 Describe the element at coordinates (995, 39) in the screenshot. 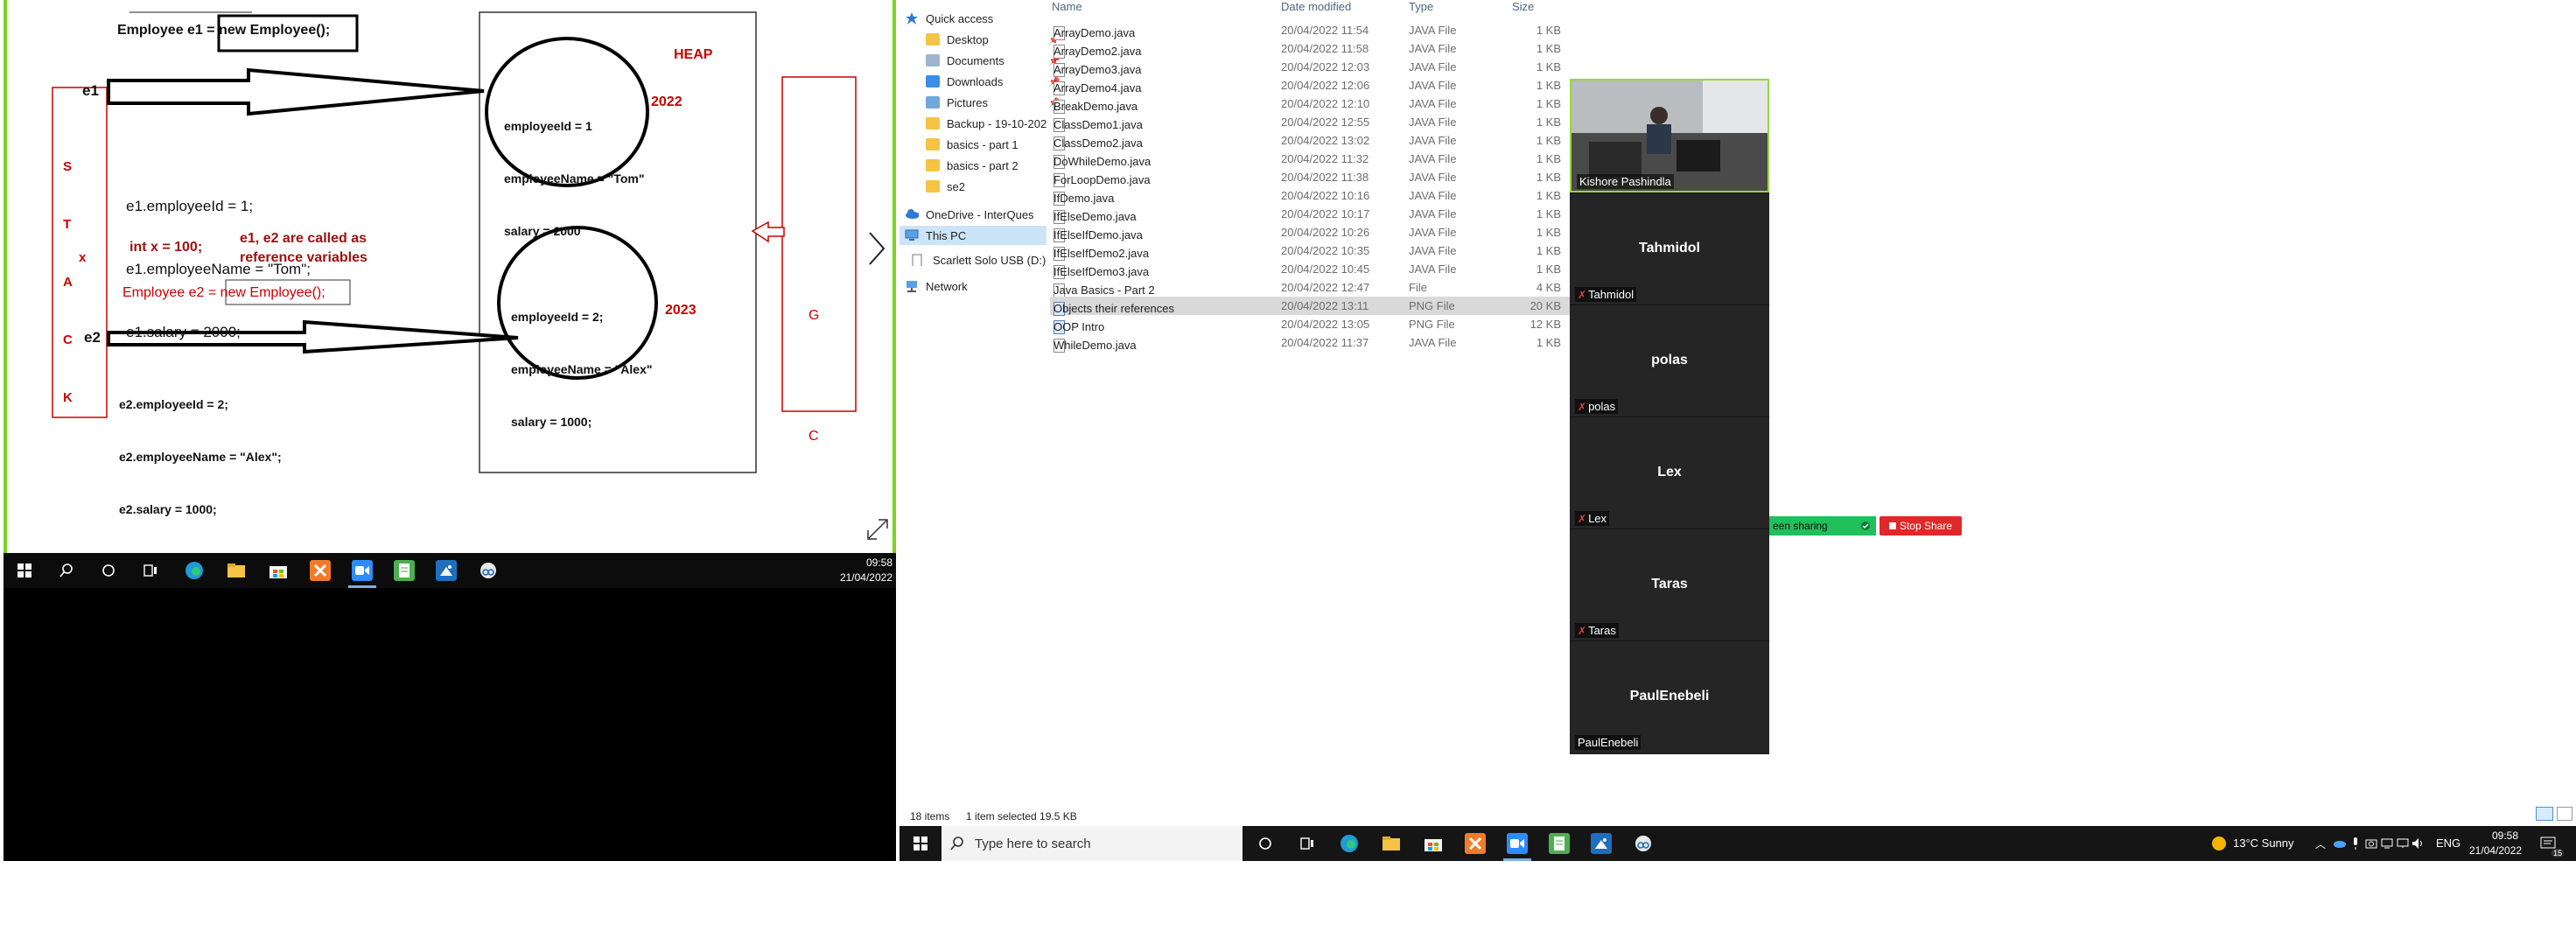

I see `nav-desktop: Desktop📌` at that location.